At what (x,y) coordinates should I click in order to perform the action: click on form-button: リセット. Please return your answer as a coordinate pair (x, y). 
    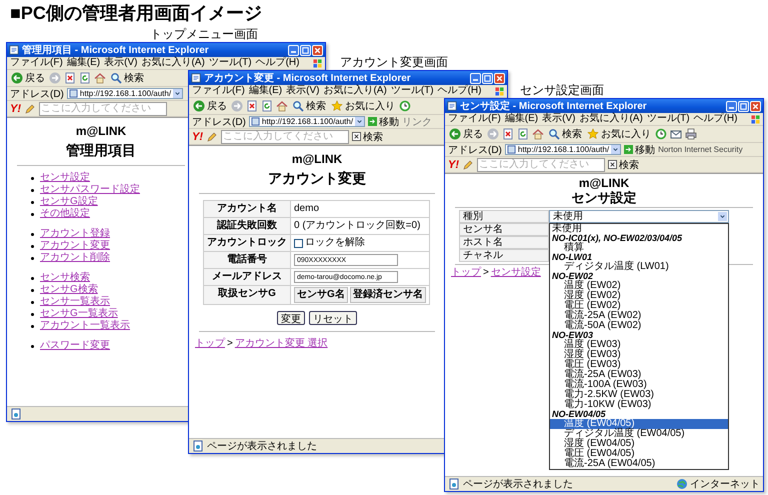
    Looking at the image, I should click on (333, 318).